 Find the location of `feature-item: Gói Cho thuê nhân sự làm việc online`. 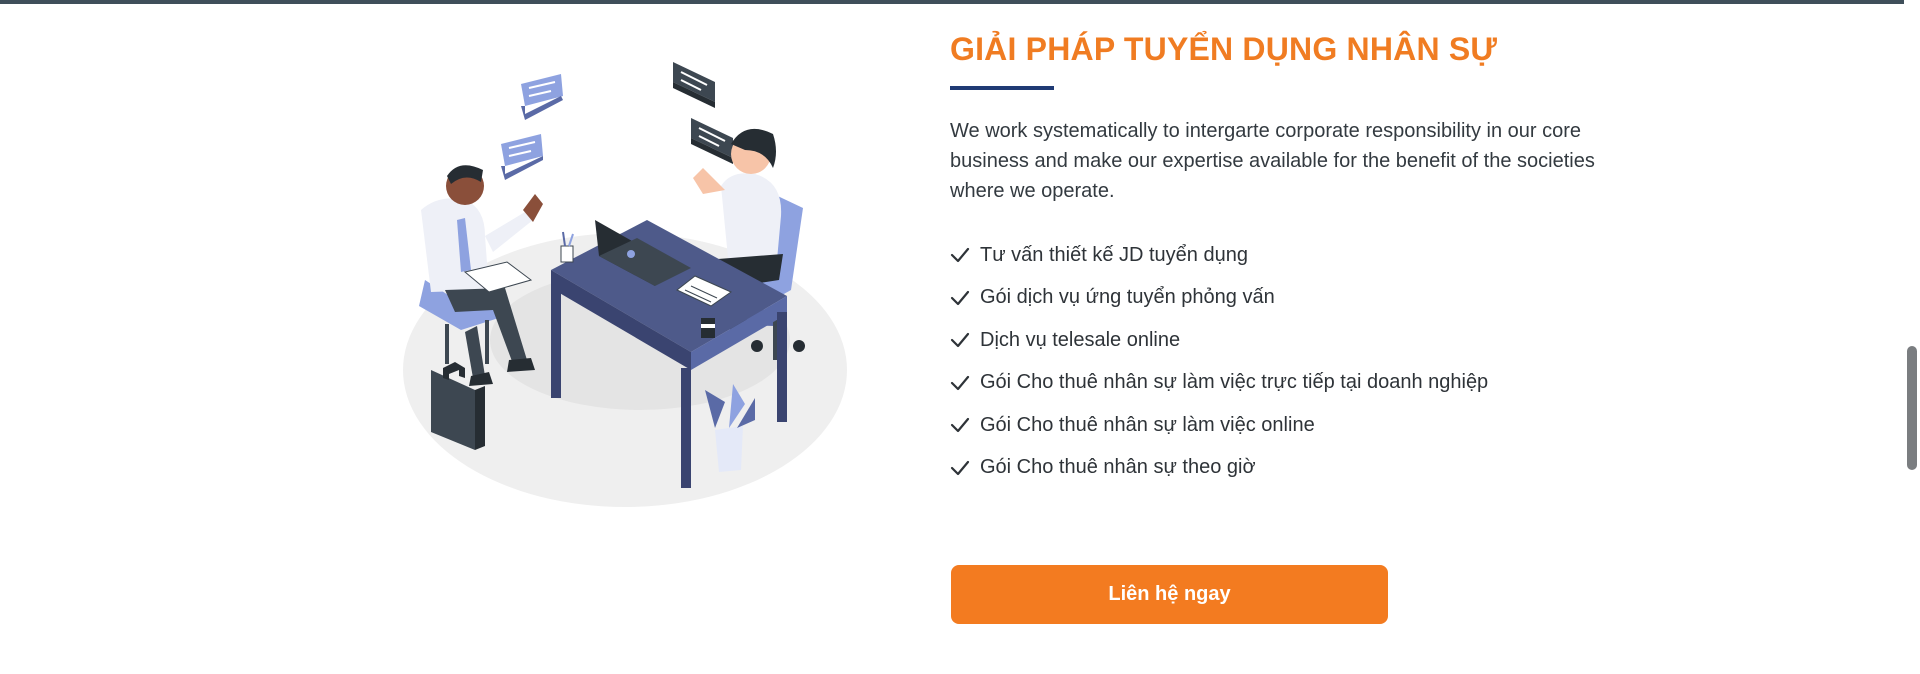

feature-item: Gói Cho thuê nhân sự làm việc online is located at coordinates (1290, 425).